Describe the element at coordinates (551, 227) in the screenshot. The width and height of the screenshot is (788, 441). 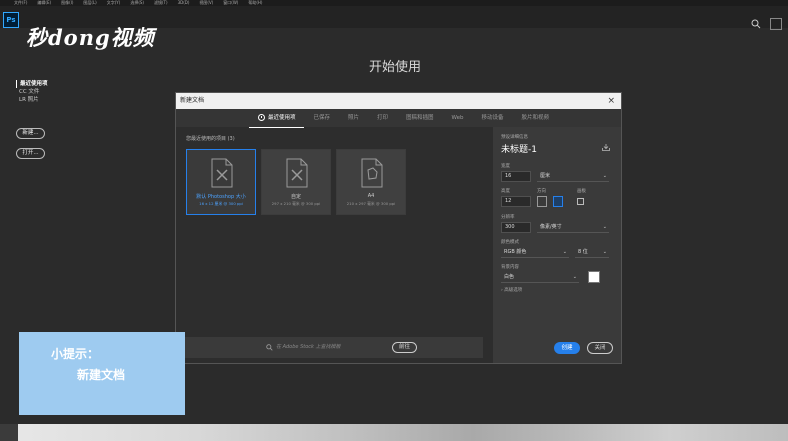
I see `select-value: 像素/英寸` at that location.